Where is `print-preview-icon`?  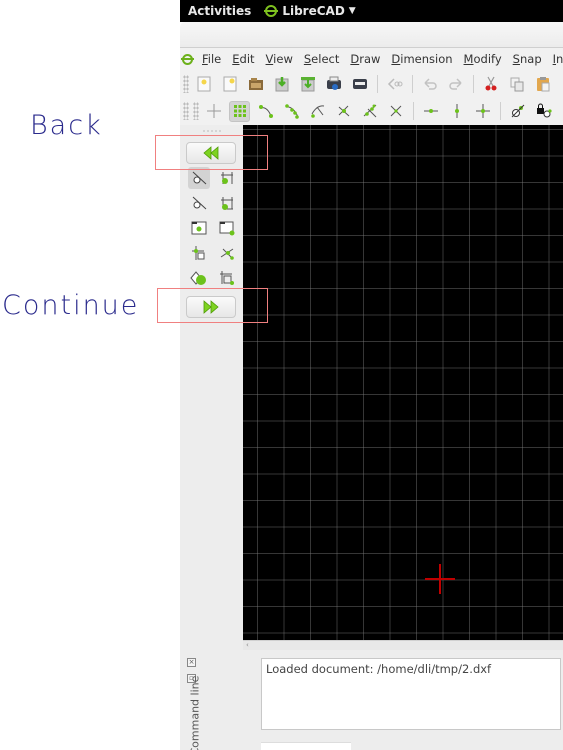
print-preview-icon is located at coordinates (333, 83).